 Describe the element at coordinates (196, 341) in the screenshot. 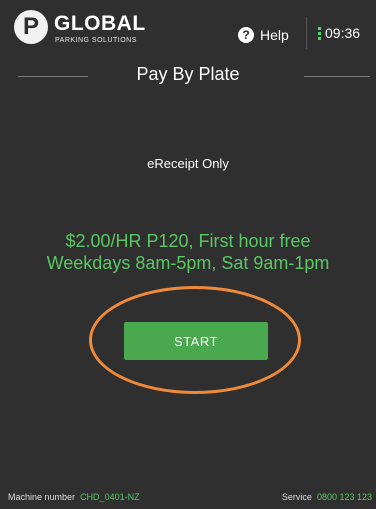

I see `start-button: START` at that location.